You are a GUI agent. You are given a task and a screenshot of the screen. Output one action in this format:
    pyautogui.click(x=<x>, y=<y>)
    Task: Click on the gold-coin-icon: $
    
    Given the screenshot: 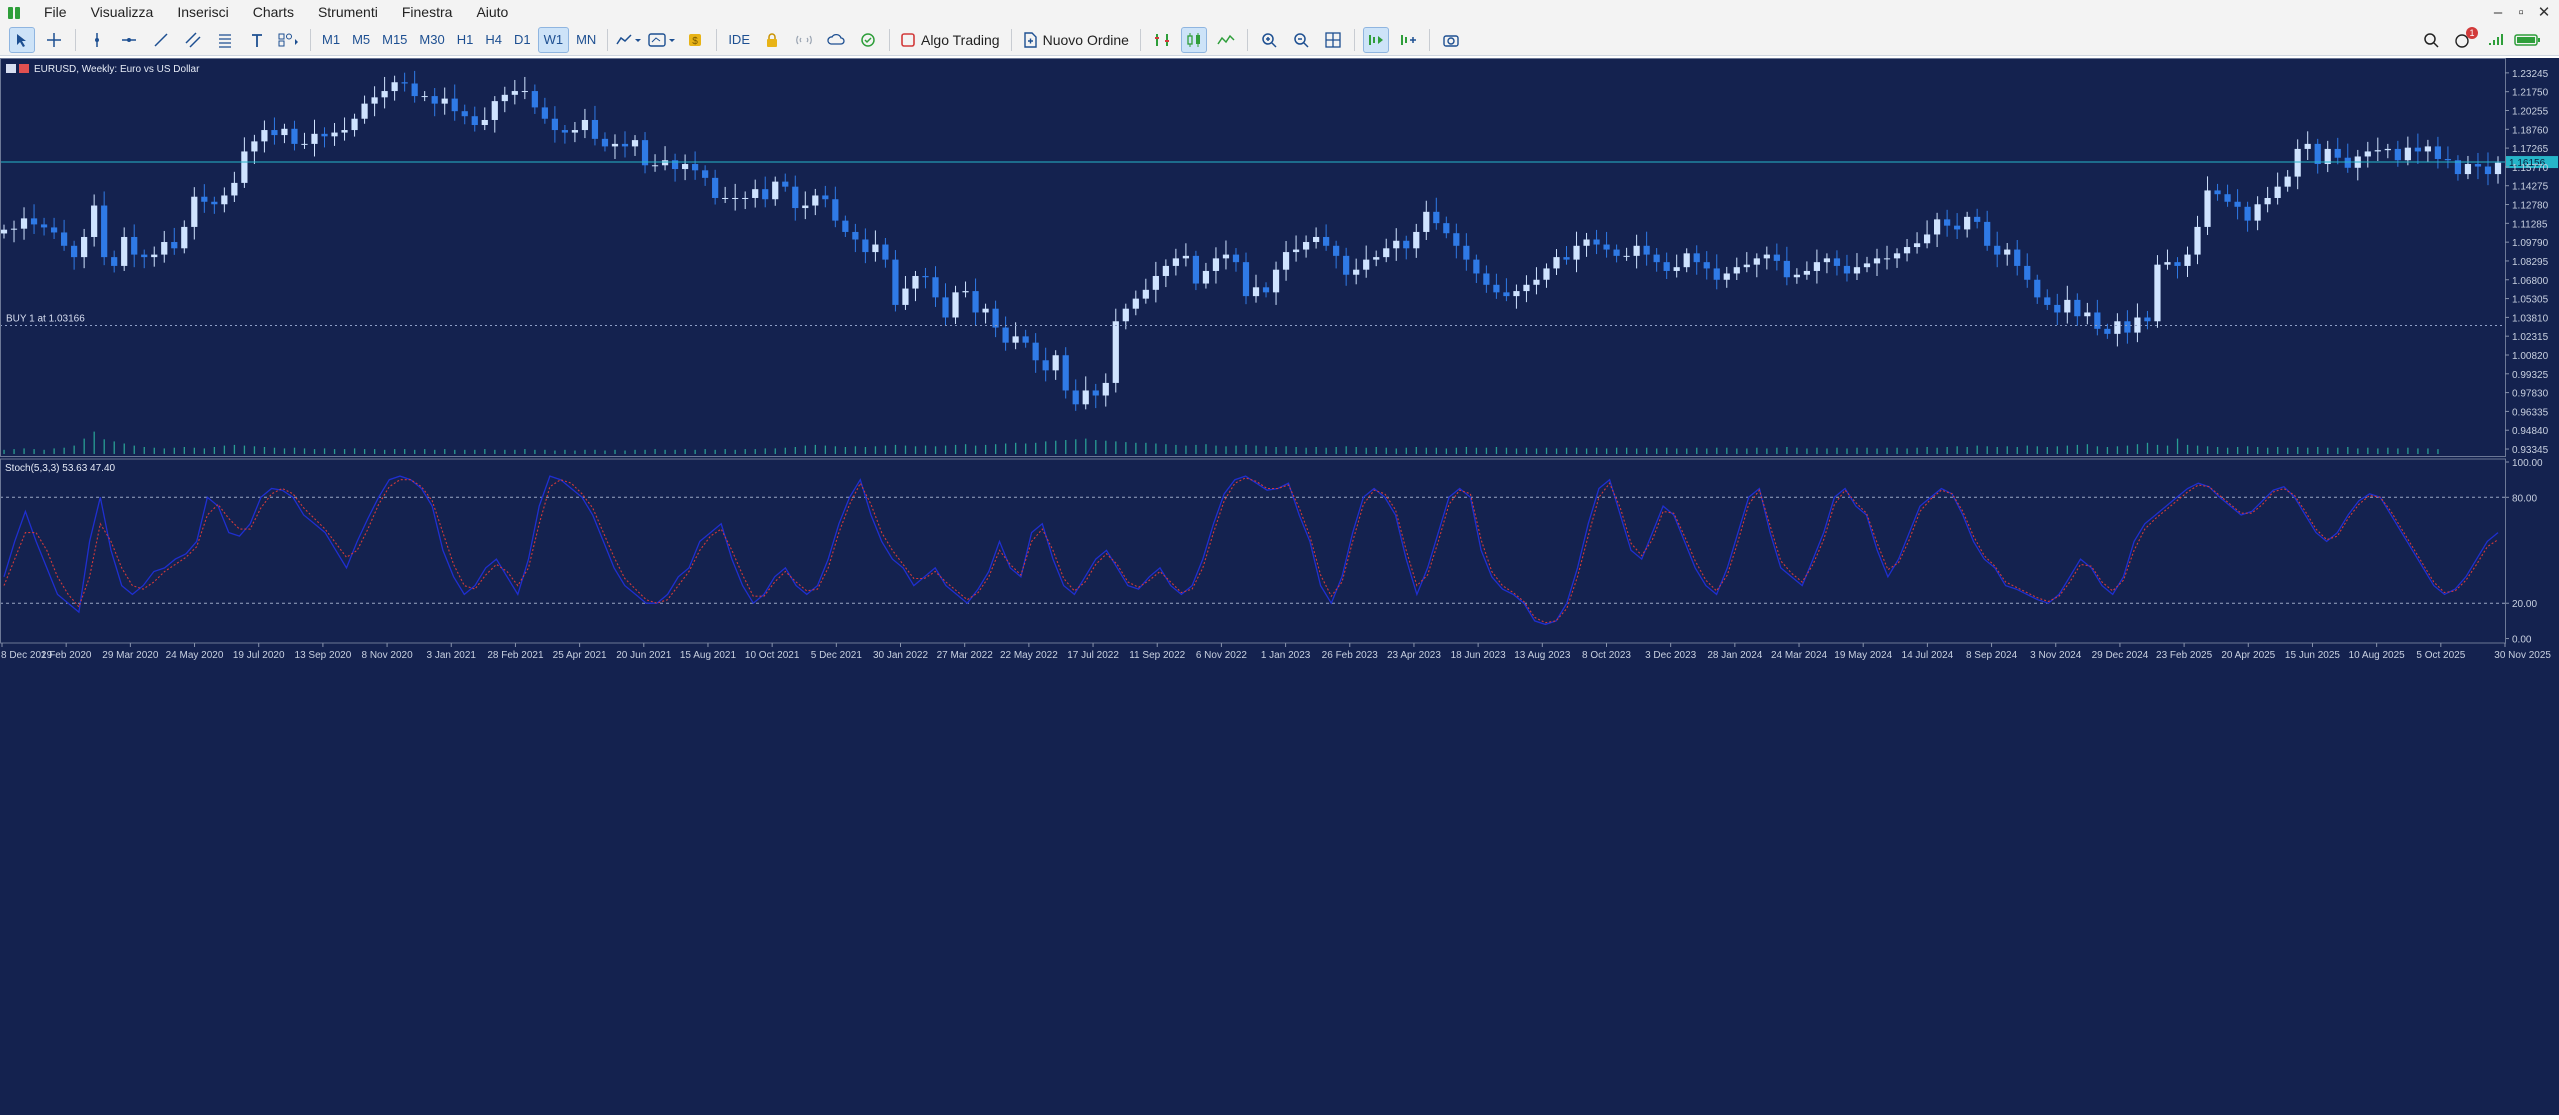 What is the action you would take?
    pyautogui.click(x=695, y=40)
    